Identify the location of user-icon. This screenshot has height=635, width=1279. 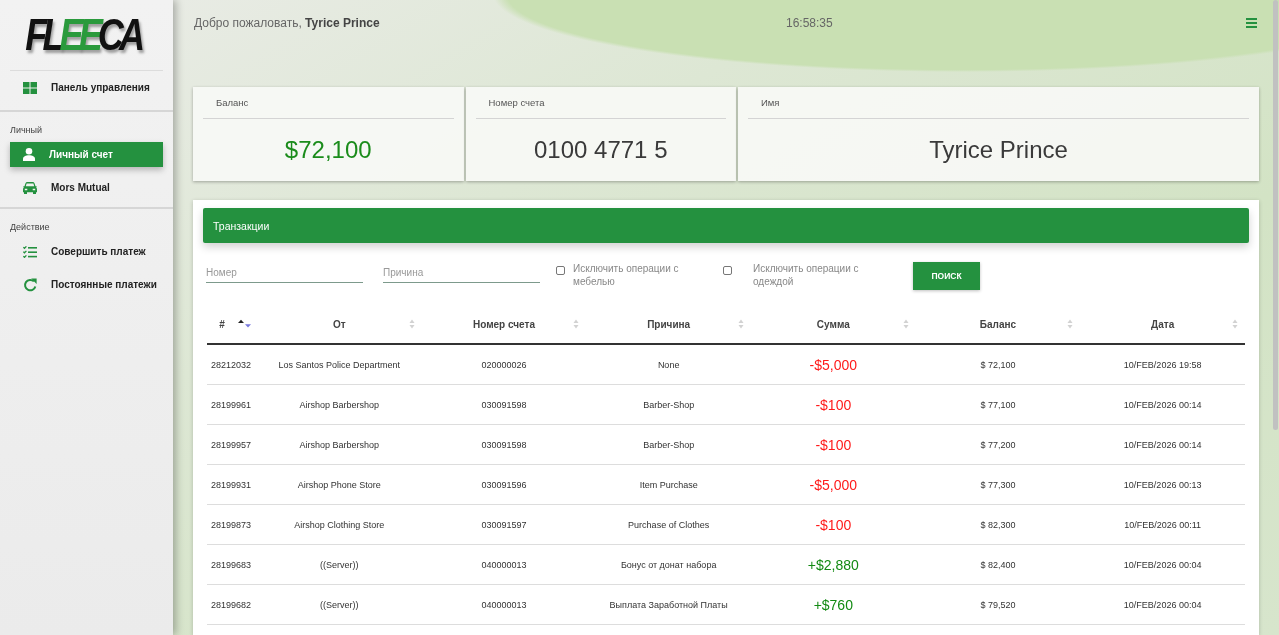
(29, 154).